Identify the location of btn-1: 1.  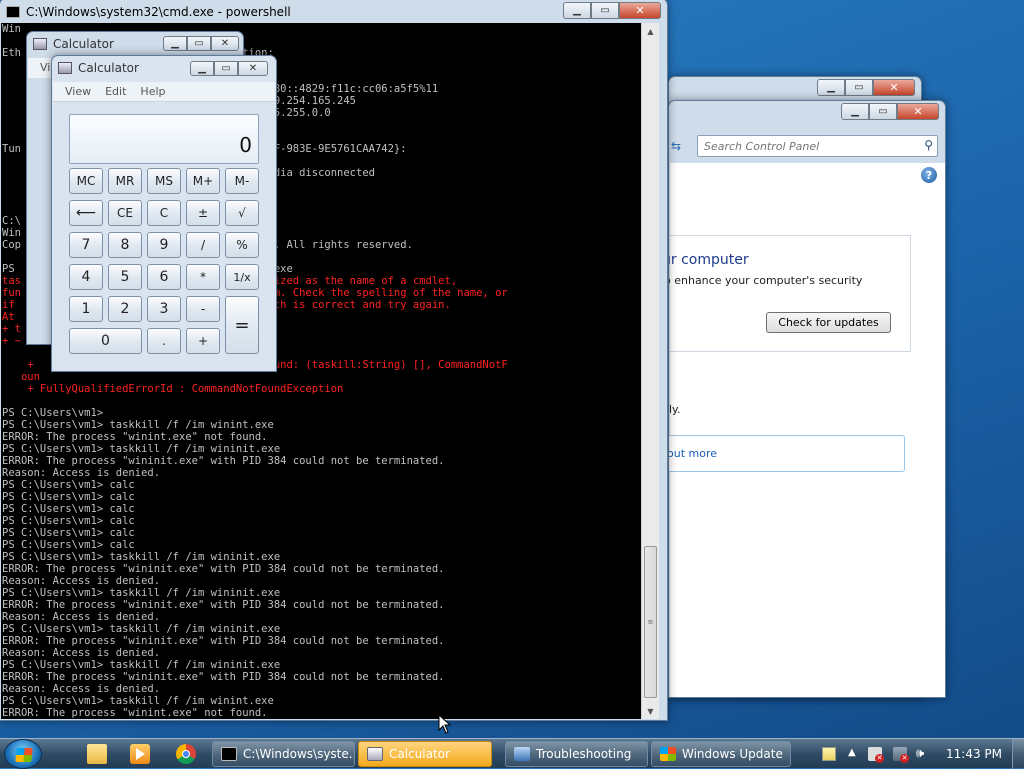
(86, 309).